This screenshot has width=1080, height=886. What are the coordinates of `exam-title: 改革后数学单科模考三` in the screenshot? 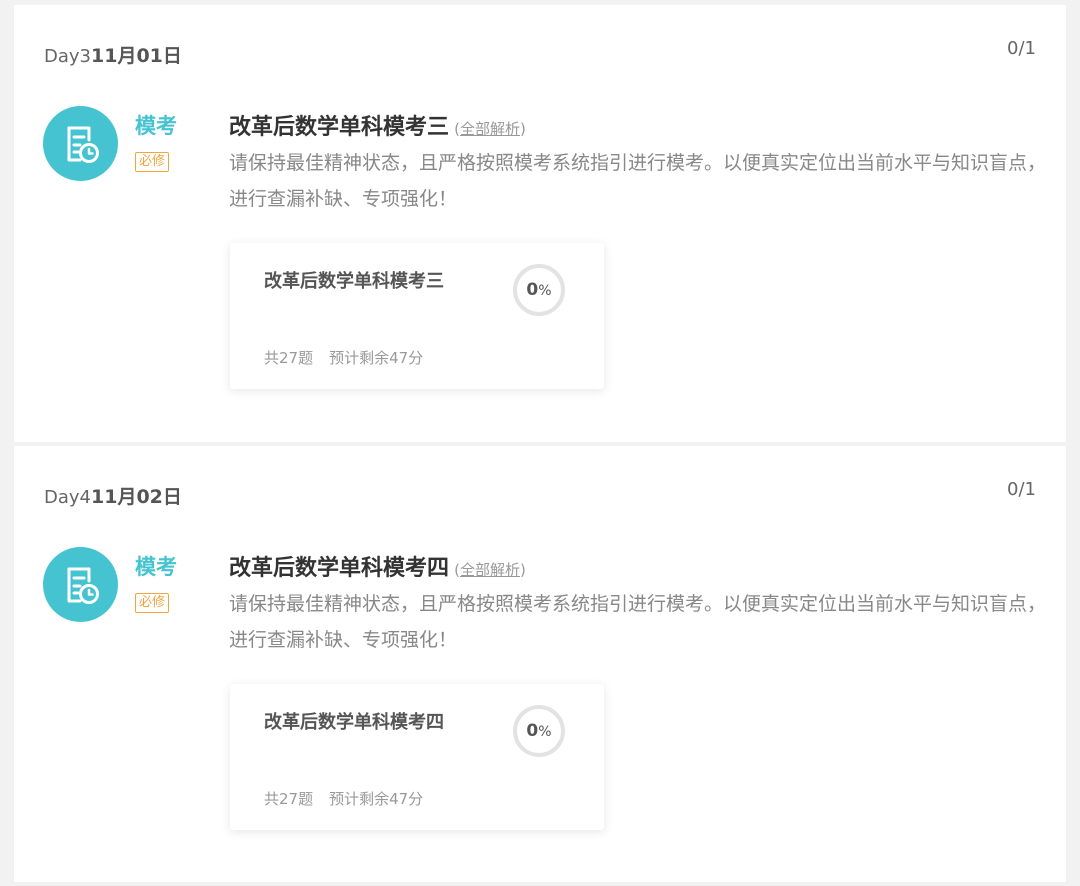 It's located at (339, 127).